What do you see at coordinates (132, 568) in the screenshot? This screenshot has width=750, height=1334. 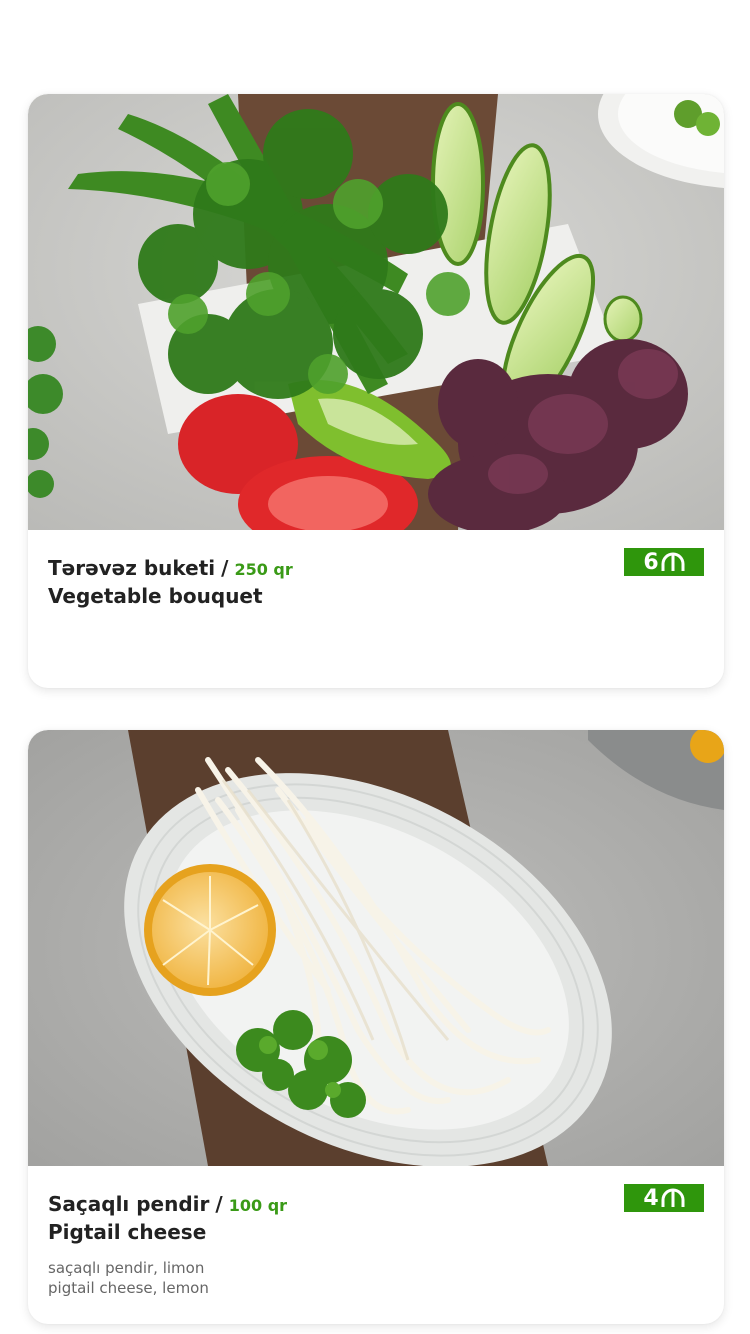 I see `dish-name-az: Tərəvəz buketi` at bounding box center [132, 568].